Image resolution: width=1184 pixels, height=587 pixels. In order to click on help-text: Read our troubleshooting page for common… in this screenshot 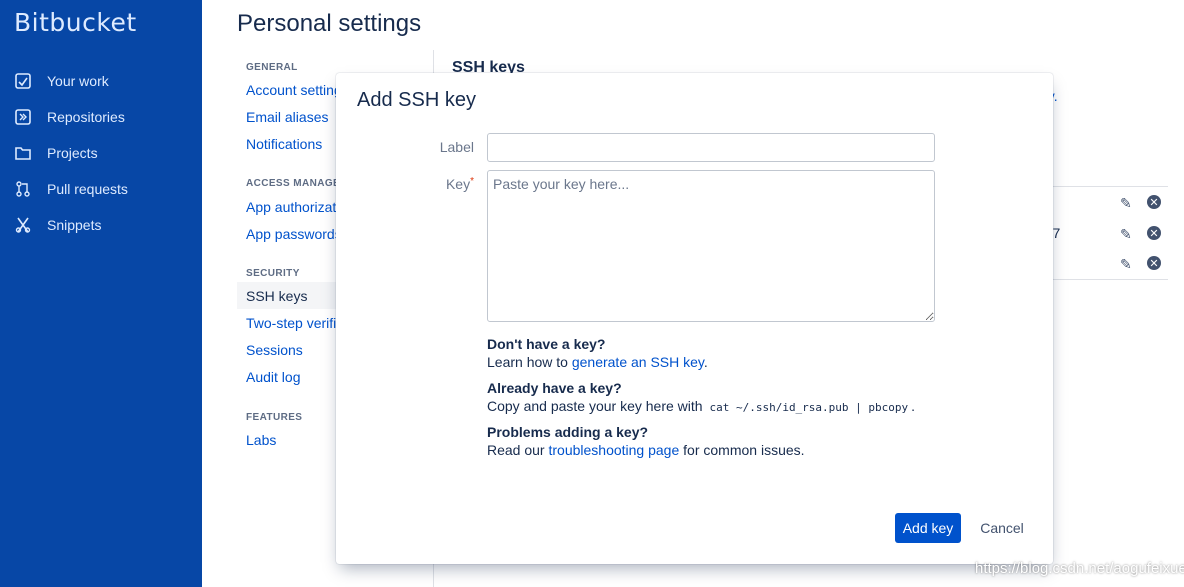, I will do `click(646, 450)`.